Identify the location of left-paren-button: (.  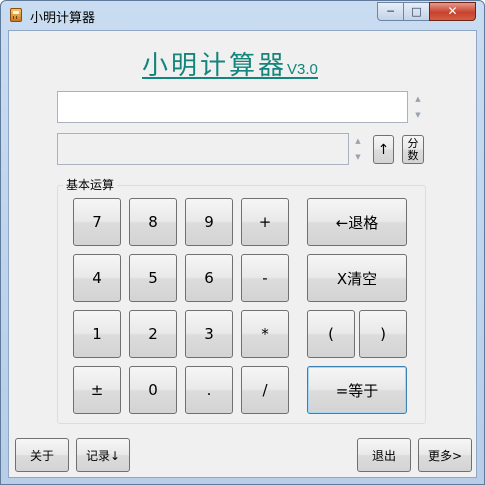
(331, 334).